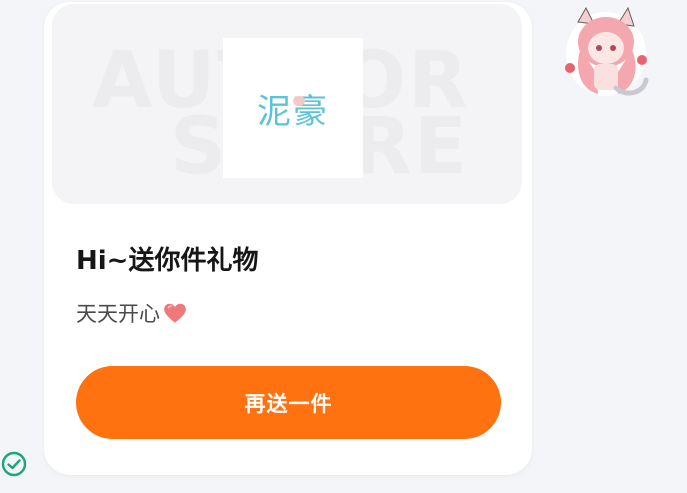 The image size is (687, 493). What do you see at coordinates (299, 101) in the screenshot?
I see `logo-cat-icon` at bounding box center [299, 101].